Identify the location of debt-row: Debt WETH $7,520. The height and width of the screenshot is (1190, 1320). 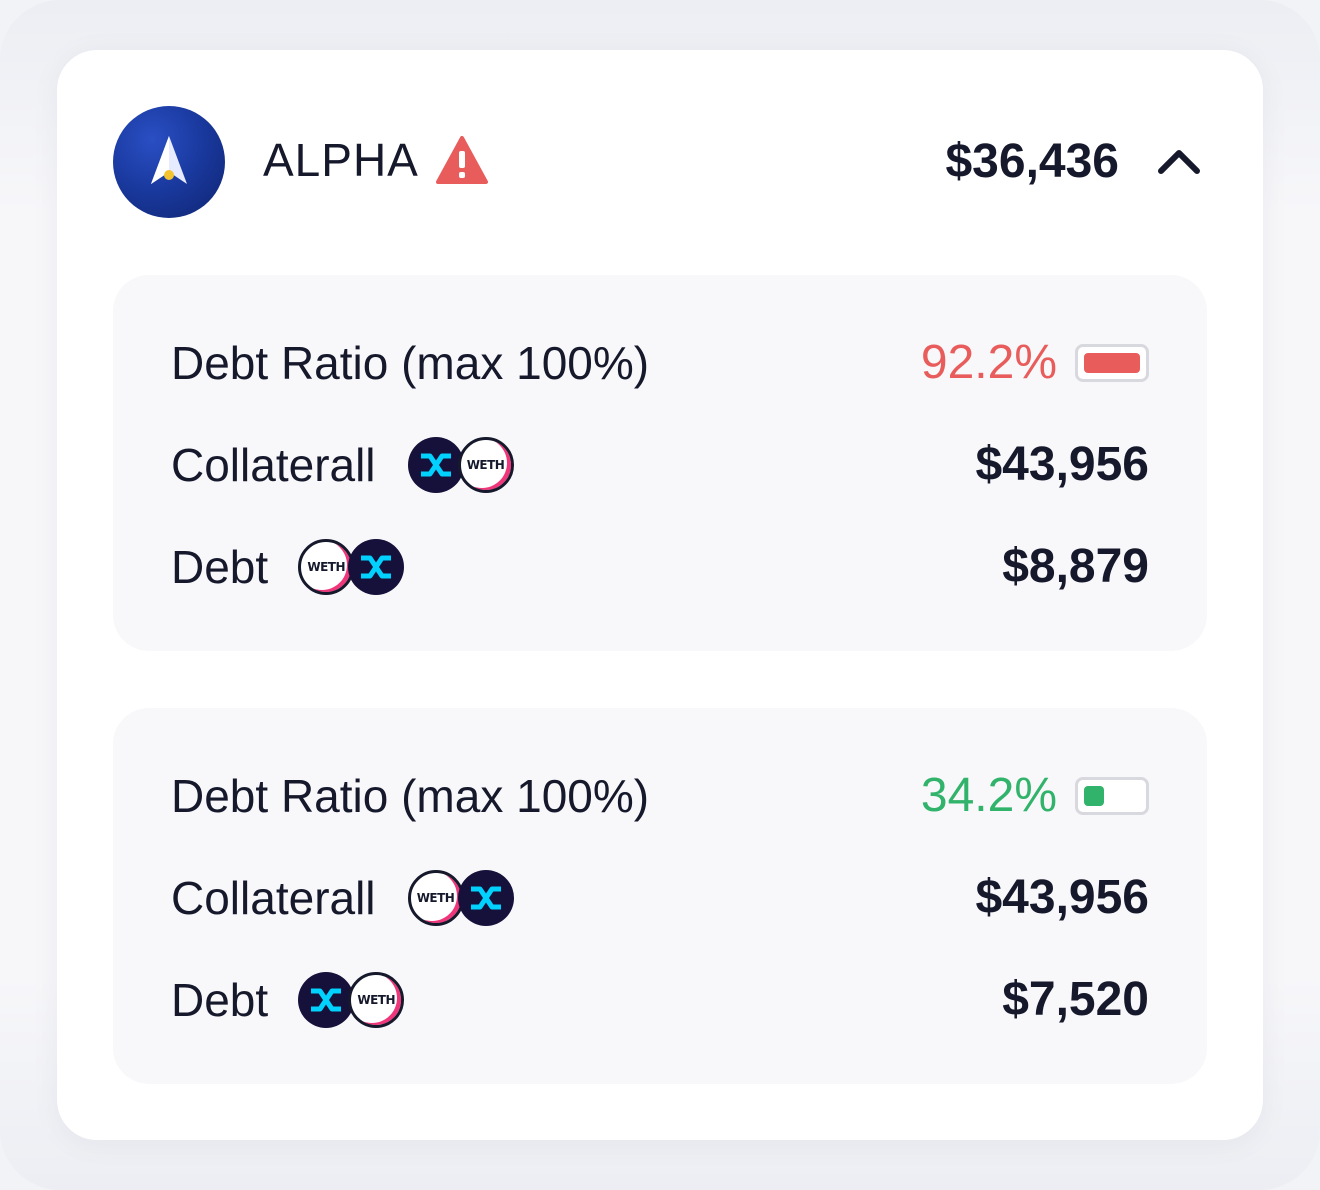
(660, 1000).